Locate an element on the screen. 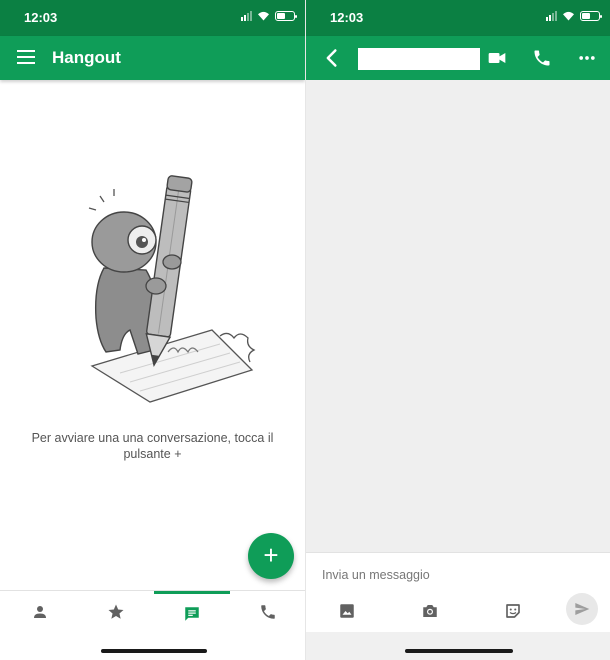 The height and width of the screenshot is (660, 610). sticker-icon is located at coordinates (513, 611).